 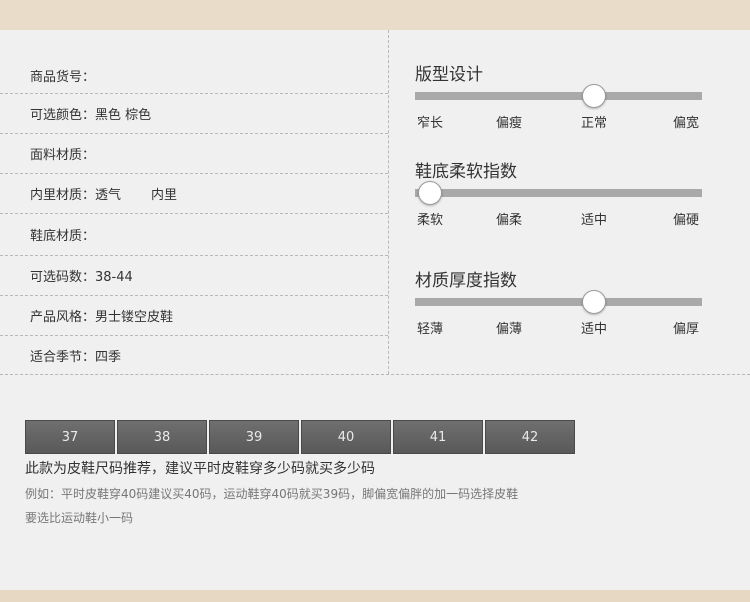 What do you see at coordinates (430, 123) in the screenshot?
I see `meter-label: 窄长` at bounding box center [430, 123].